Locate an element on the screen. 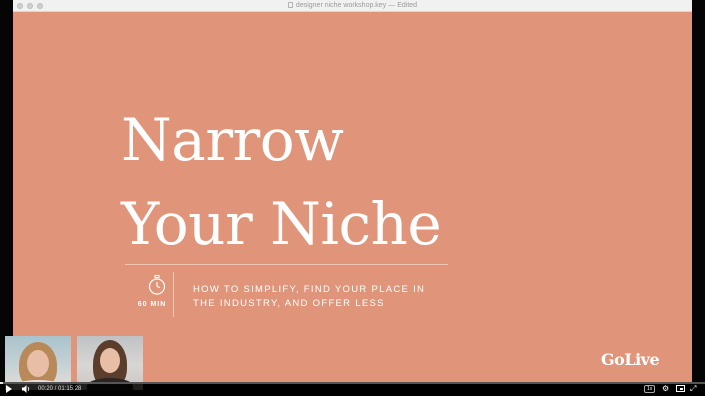 This screenshot has width=705, height=396. subtitle-line-2: THE INDUSTRY, AND OFFER LESS is located at coordinates (289, 303).